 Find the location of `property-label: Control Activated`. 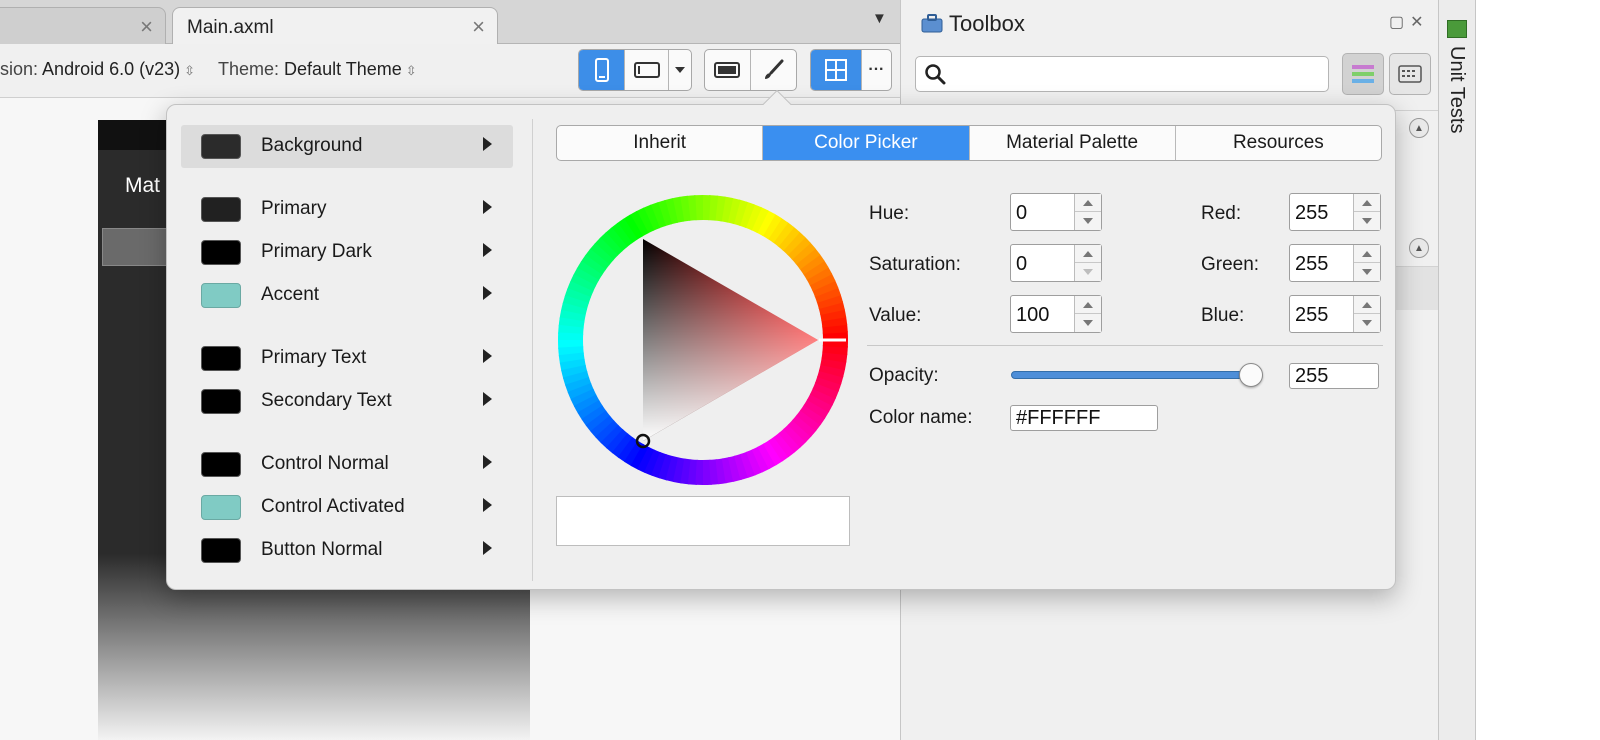

property-label: Control Activated is located at coordinates (333, 506).